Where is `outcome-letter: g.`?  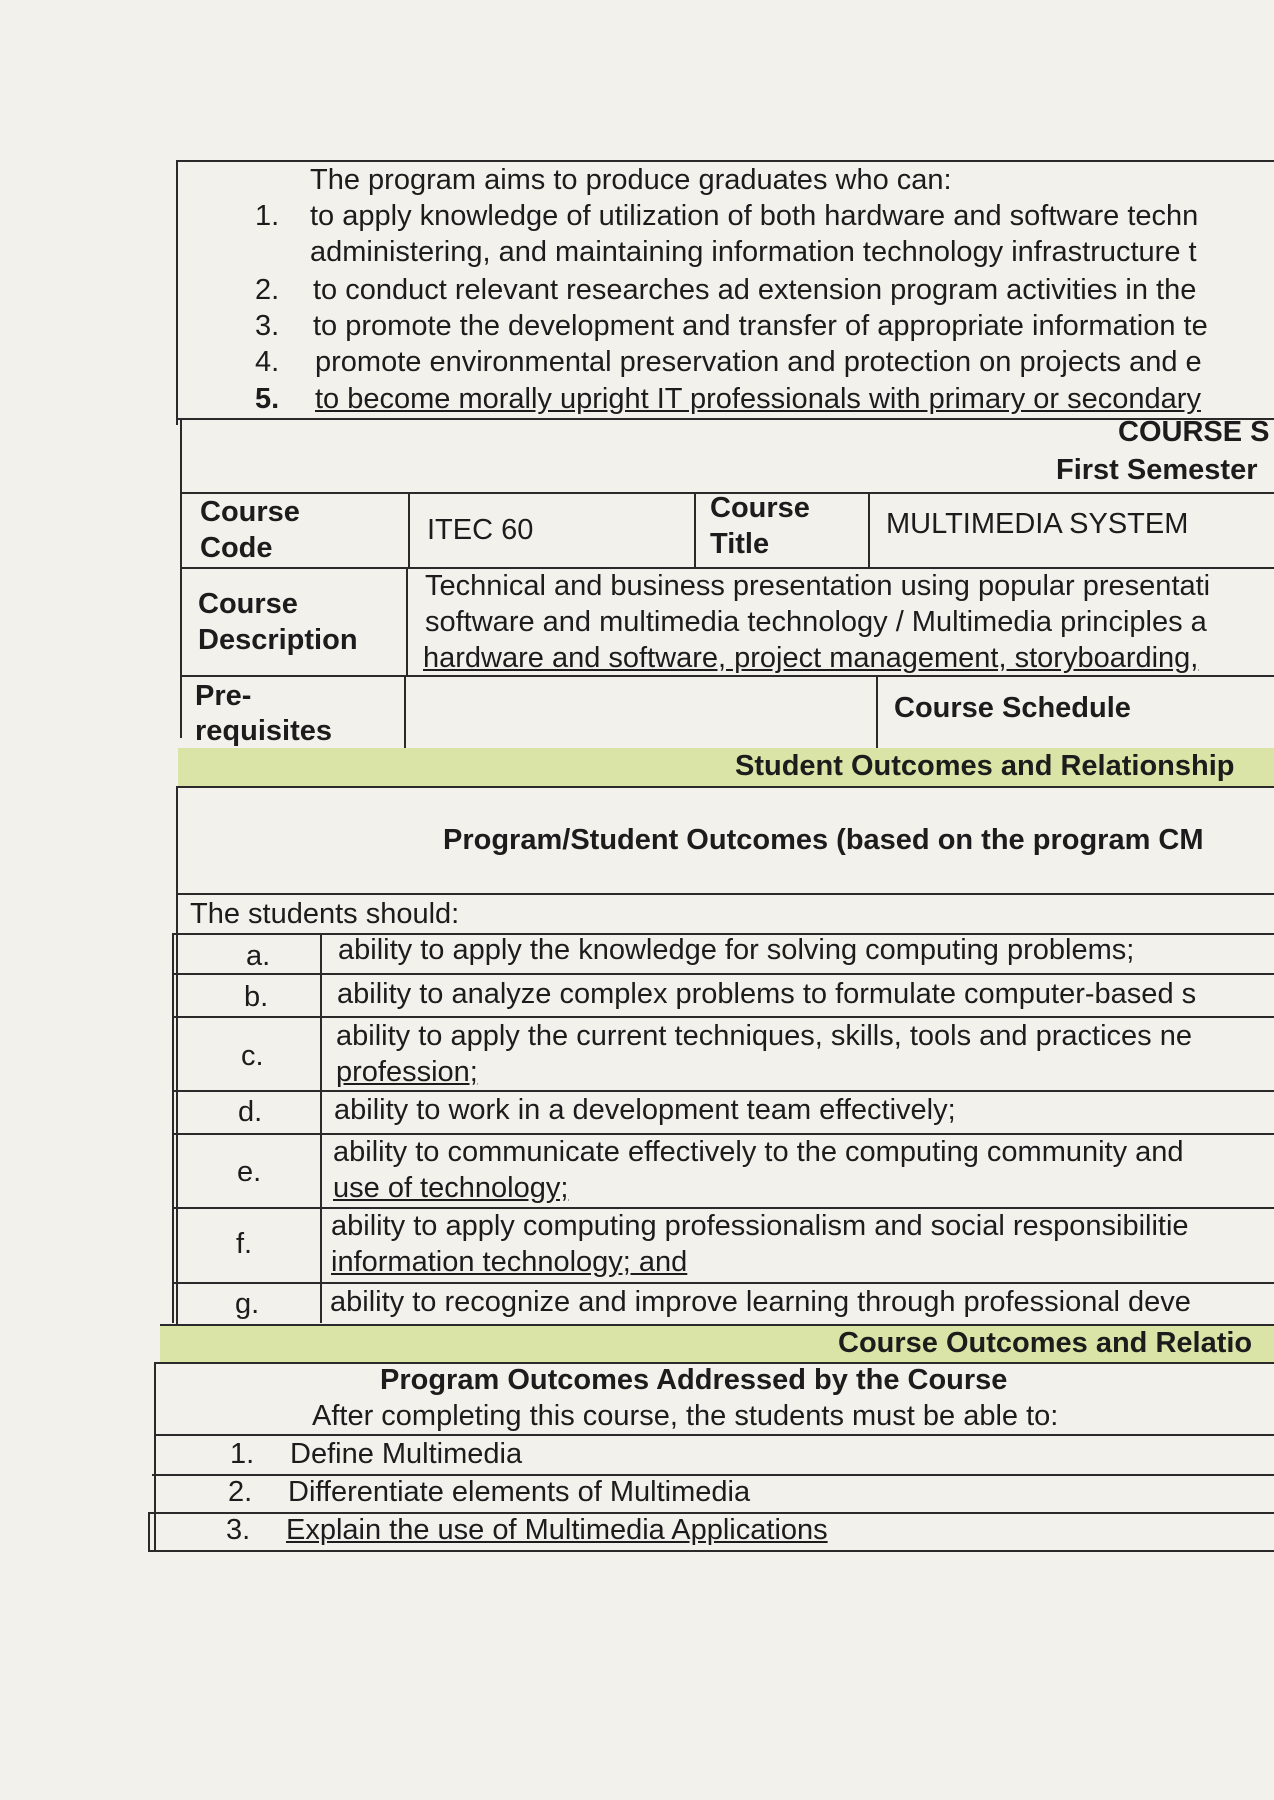 outcome-letter: g. is located at coordinates (247, 1304).